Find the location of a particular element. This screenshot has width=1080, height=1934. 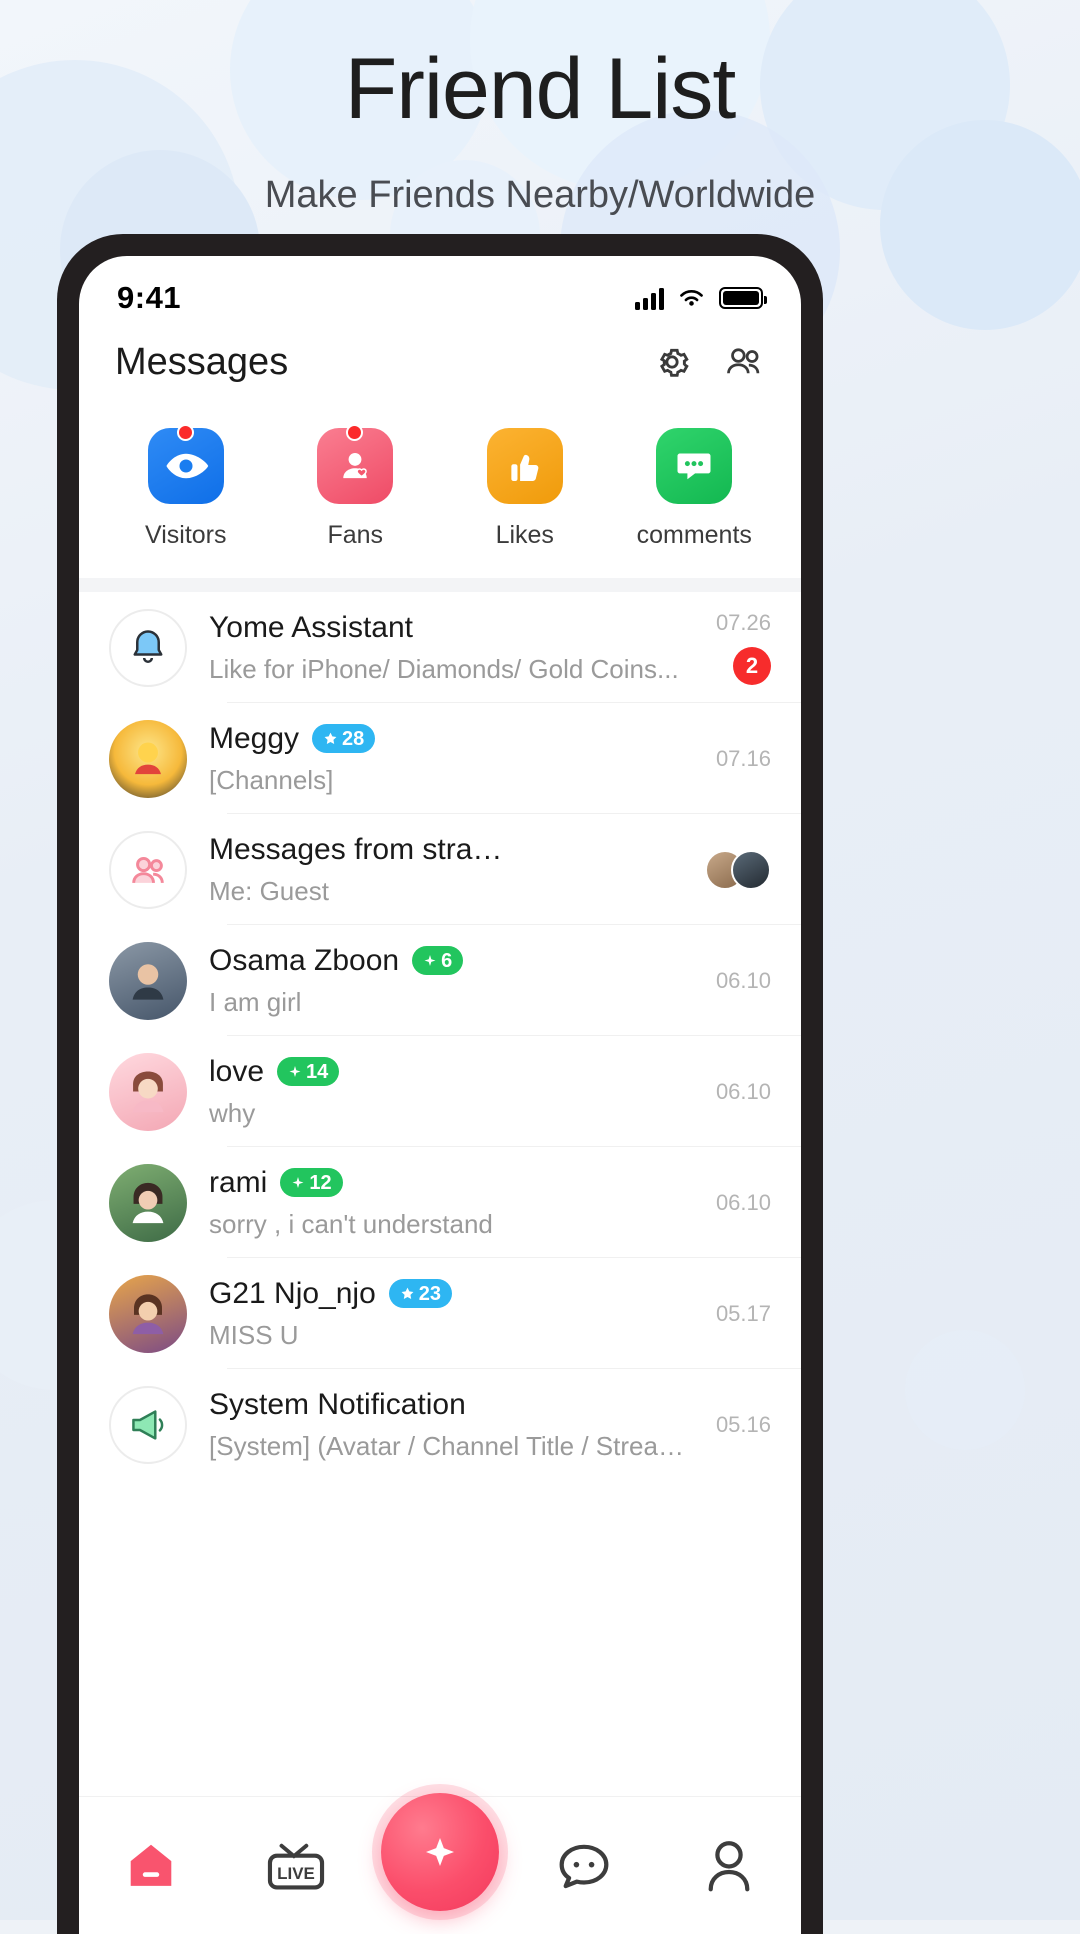

conversation-preview: MISS U is located at coordinates (254, 1334).